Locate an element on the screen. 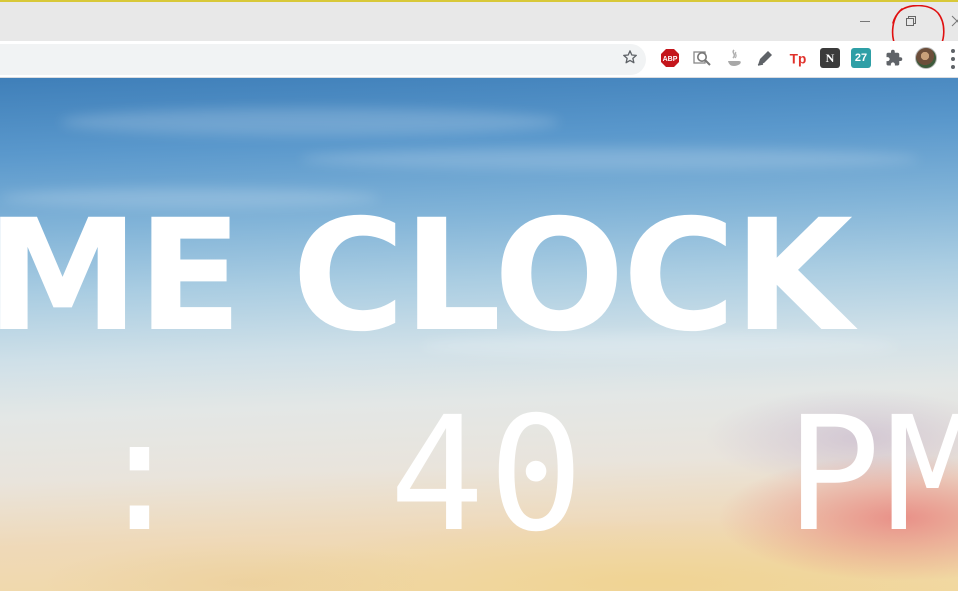 The height and width of the screenshot is (591, 958). lens-search-extension is located at coordinates (702, 58).